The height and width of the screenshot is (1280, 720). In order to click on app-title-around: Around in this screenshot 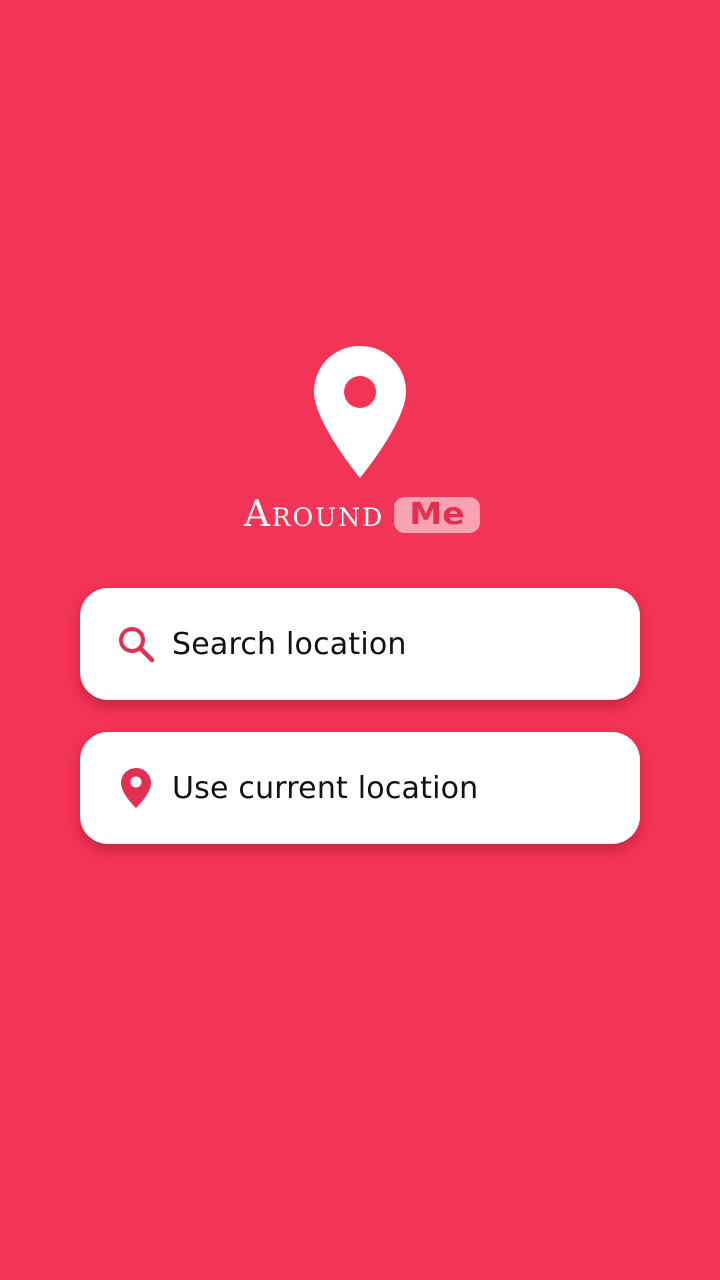, I will do `click(314, 514)`.